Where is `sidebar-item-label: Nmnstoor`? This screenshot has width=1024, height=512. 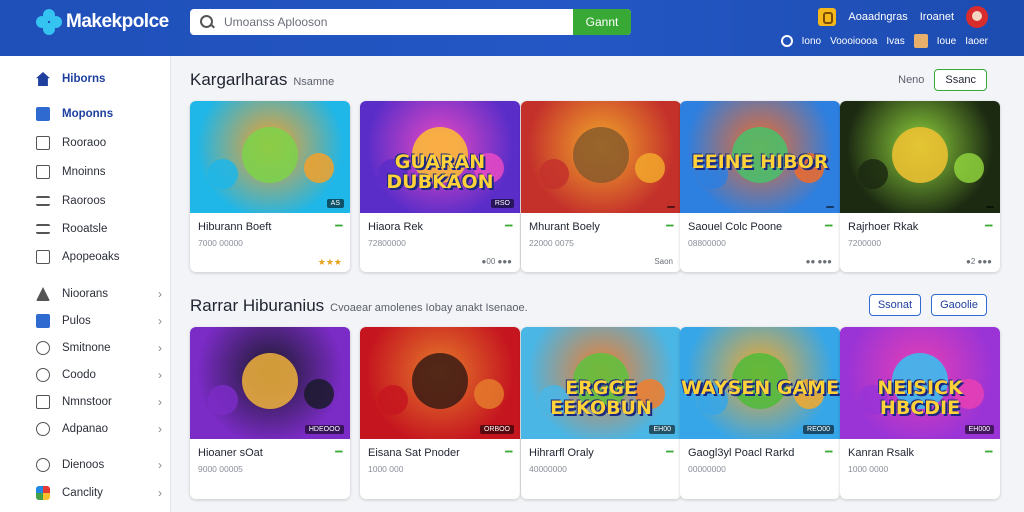 sidebar-item-label: Nmnstoor is located at coordinates (87, 402).